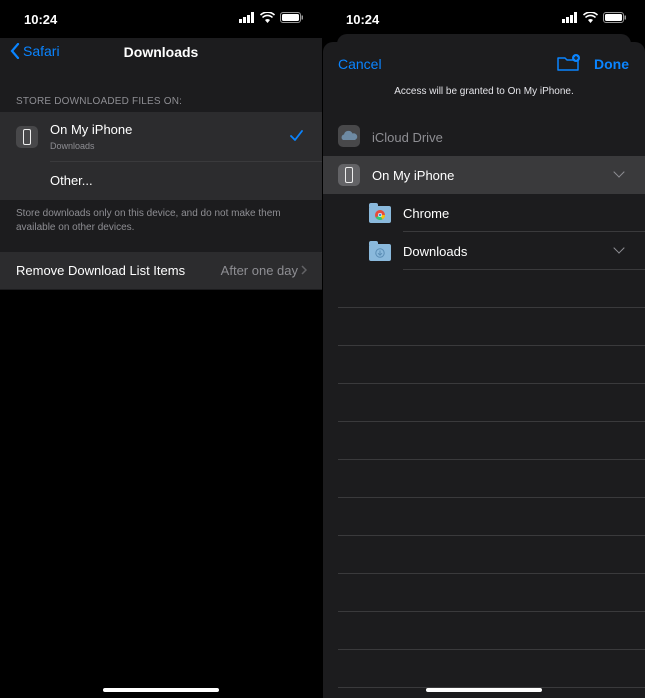 The image size is (645, 698). I want to click on icloud-icon, so click(349, 136).